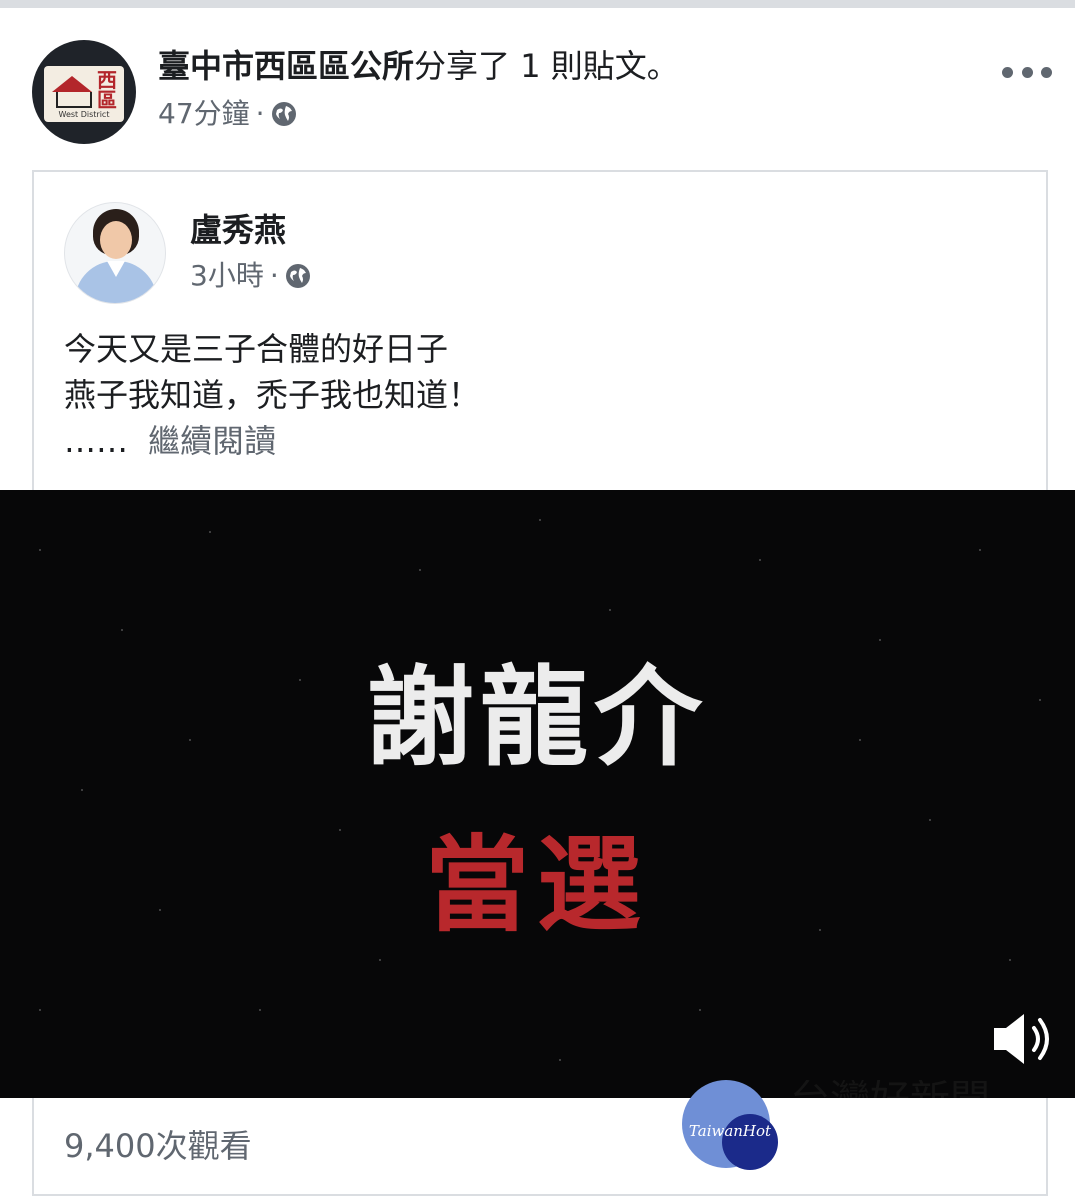  Describe the element at coordinates (204, 114) in the screenshot. I see `share-timestamp: 47分鐘` at that location.